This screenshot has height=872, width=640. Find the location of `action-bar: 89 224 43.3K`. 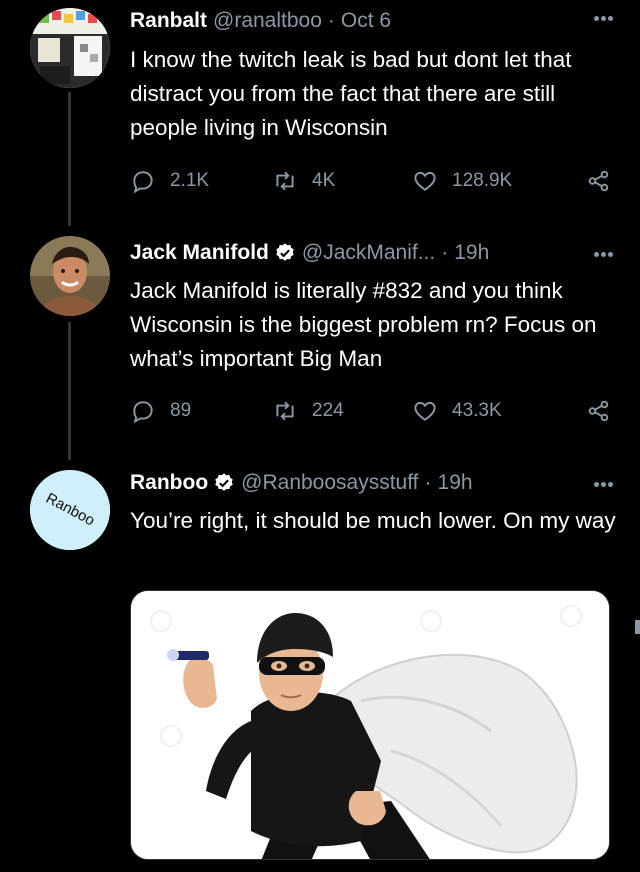

action-bar: 89 224 43.3K is located at coordinates (375, 411).